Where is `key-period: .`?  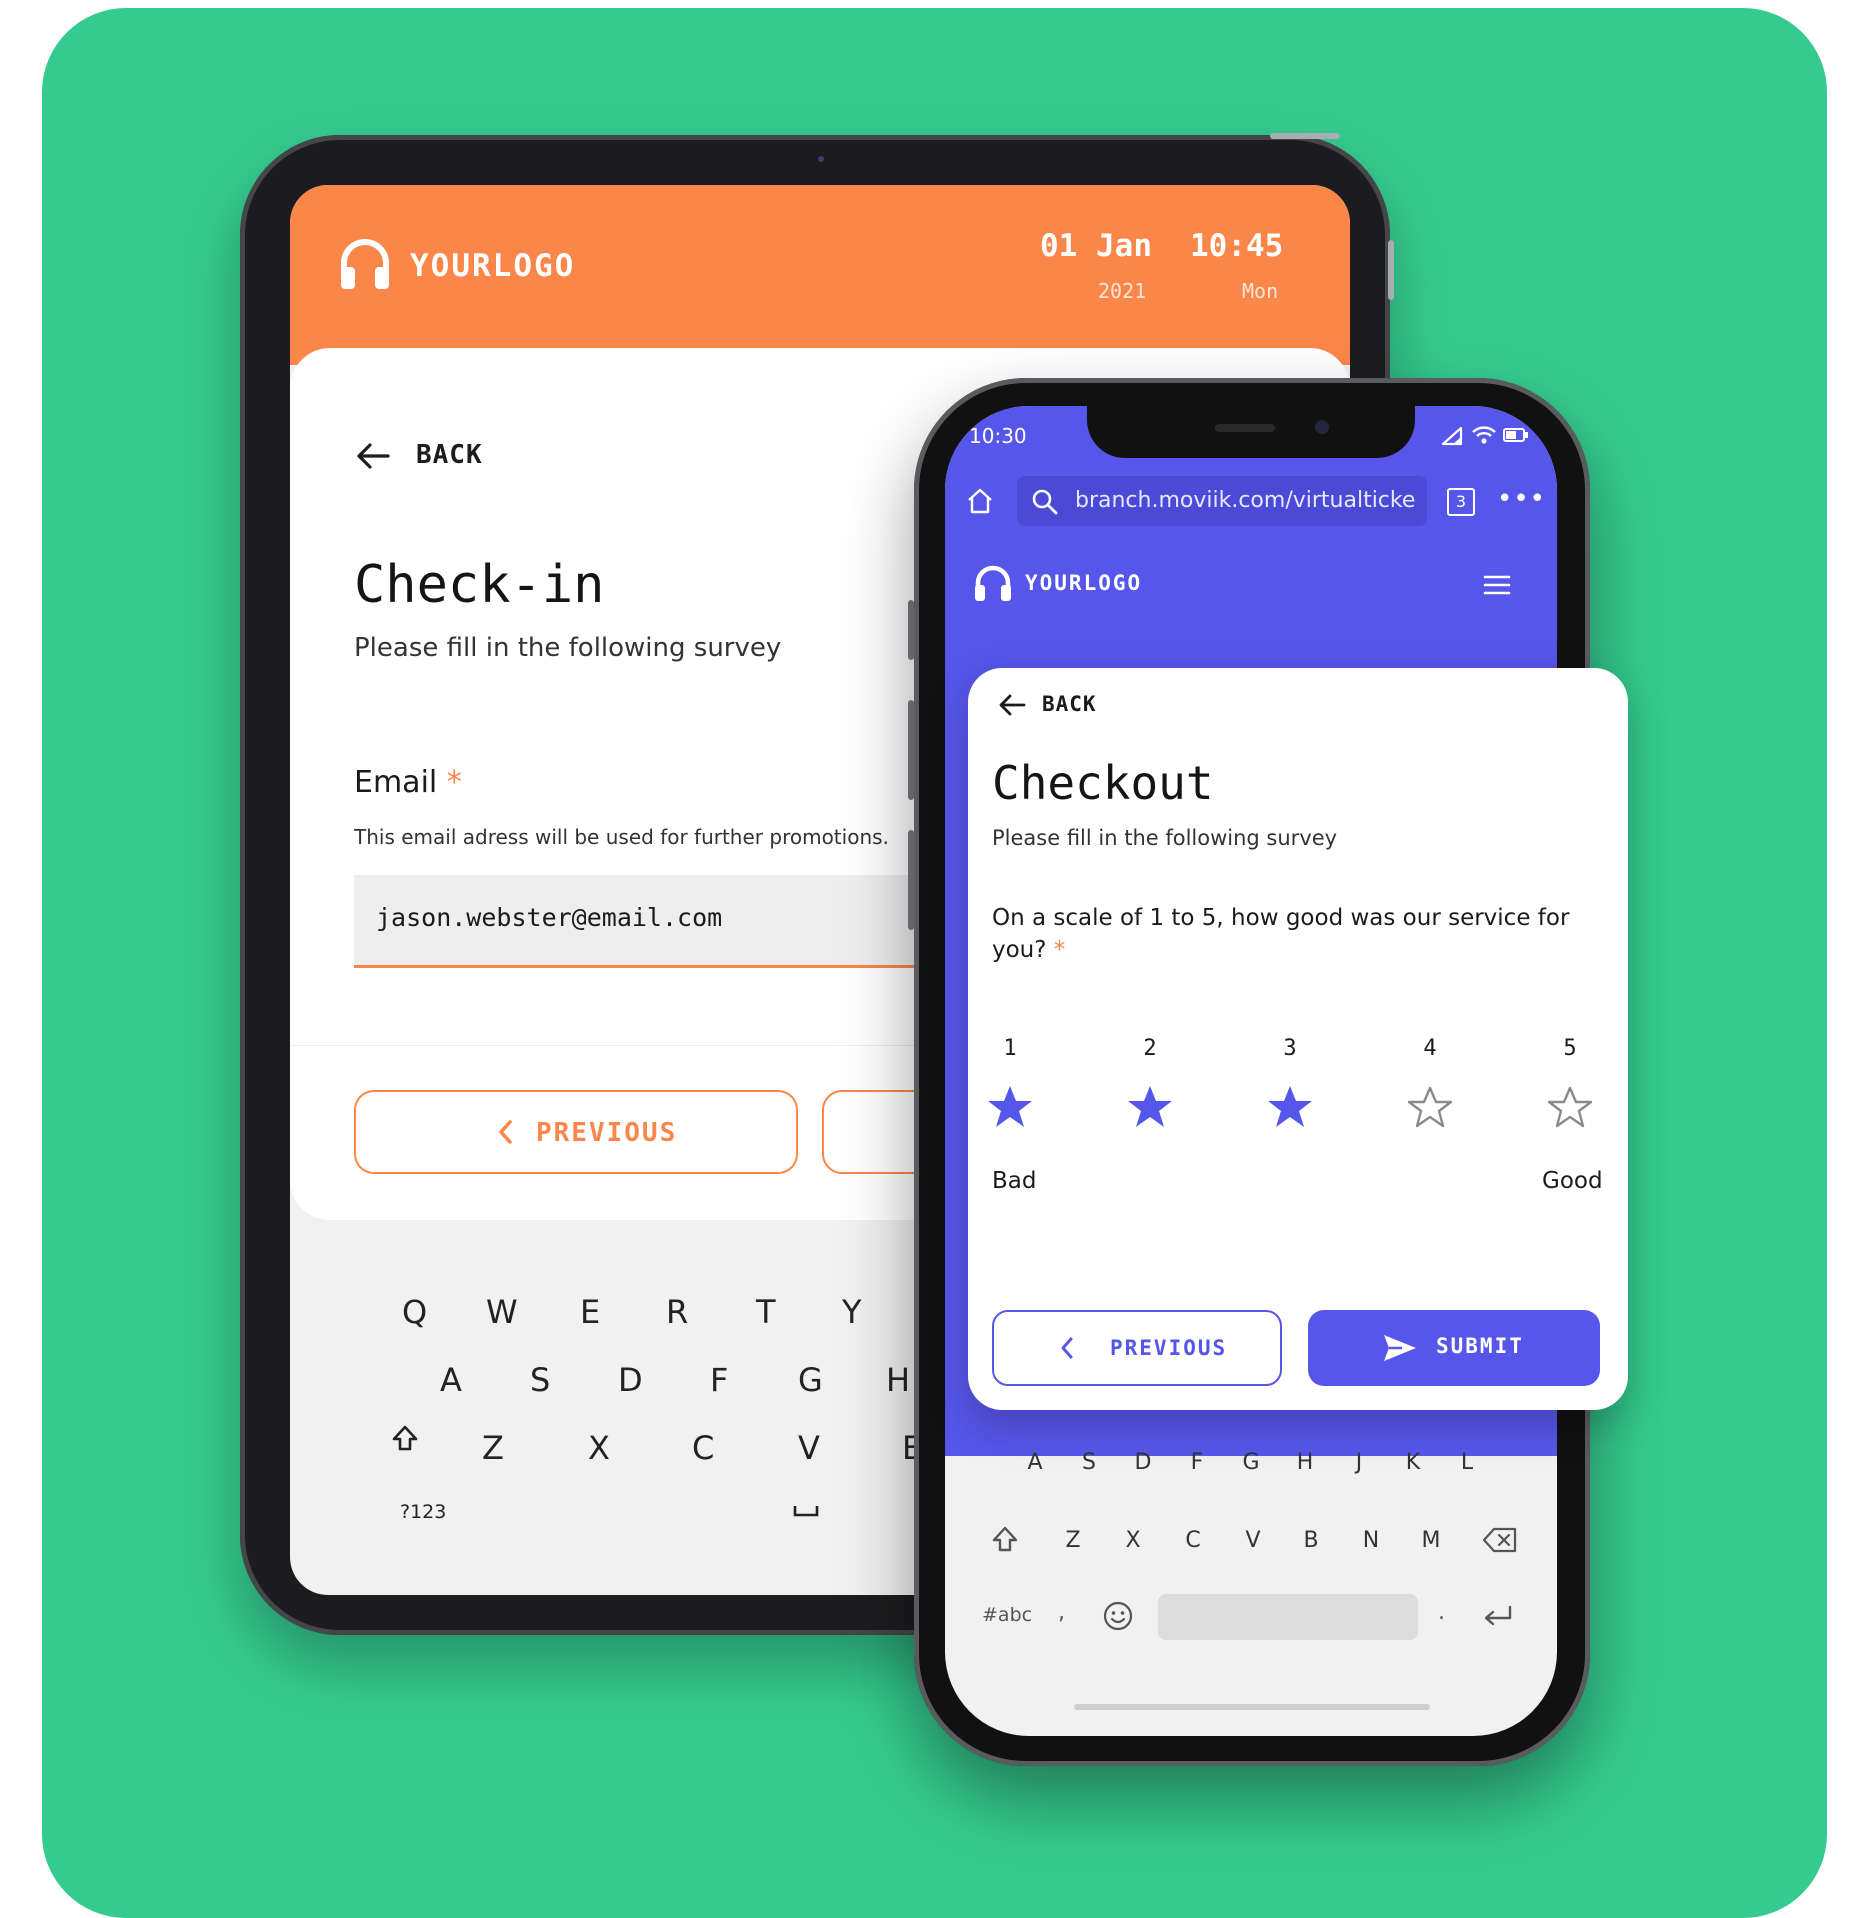
key-period: . is located at coordinates (1441, 1612).